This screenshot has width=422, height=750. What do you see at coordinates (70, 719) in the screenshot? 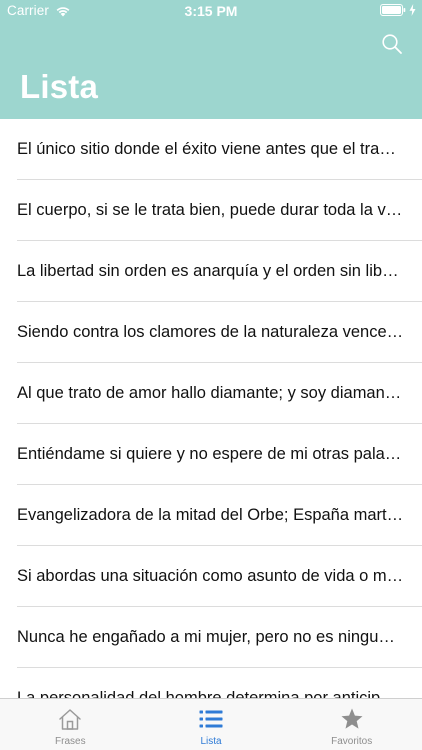
I see `home-icon` at bounding box center [70, 719].